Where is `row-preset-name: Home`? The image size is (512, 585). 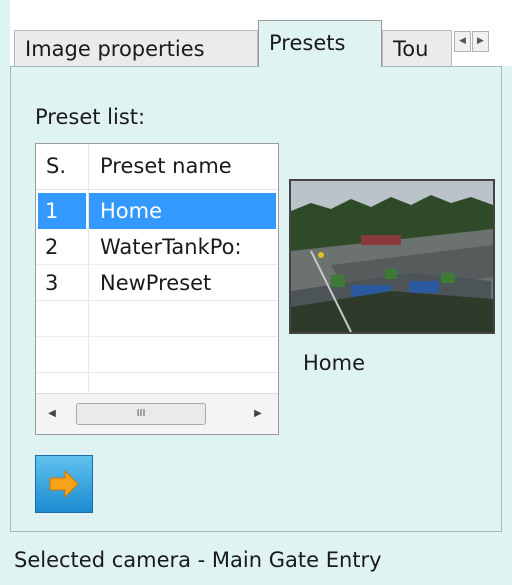
row-preset-name: Home is located at coordinates (182, 211).